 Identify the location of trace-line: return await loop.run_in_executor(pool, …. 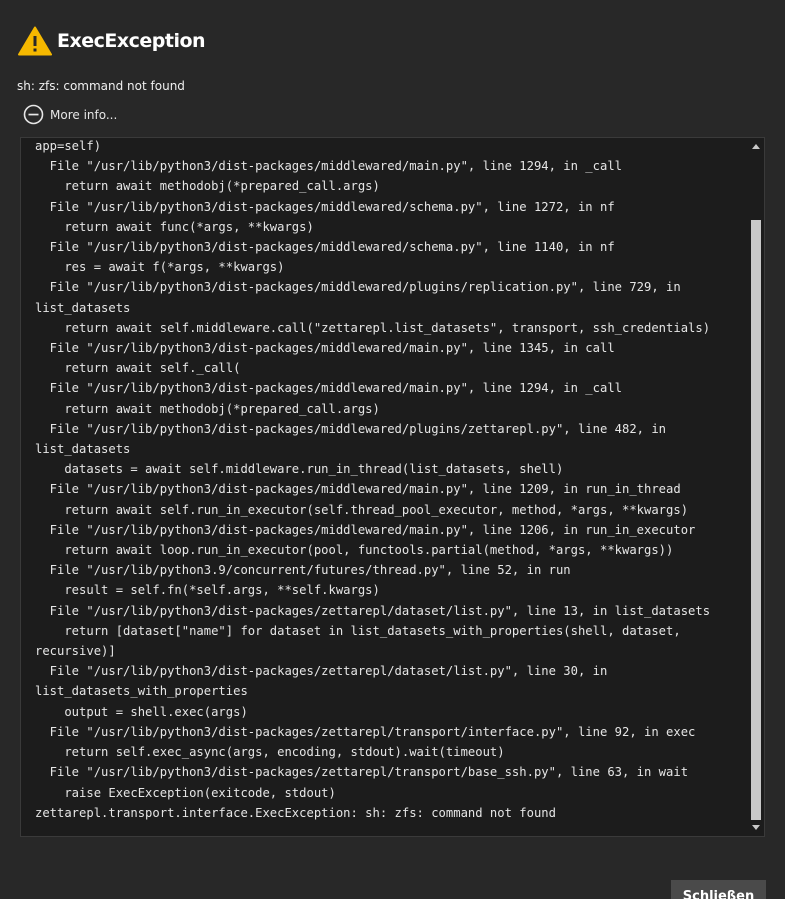
(354, 550).